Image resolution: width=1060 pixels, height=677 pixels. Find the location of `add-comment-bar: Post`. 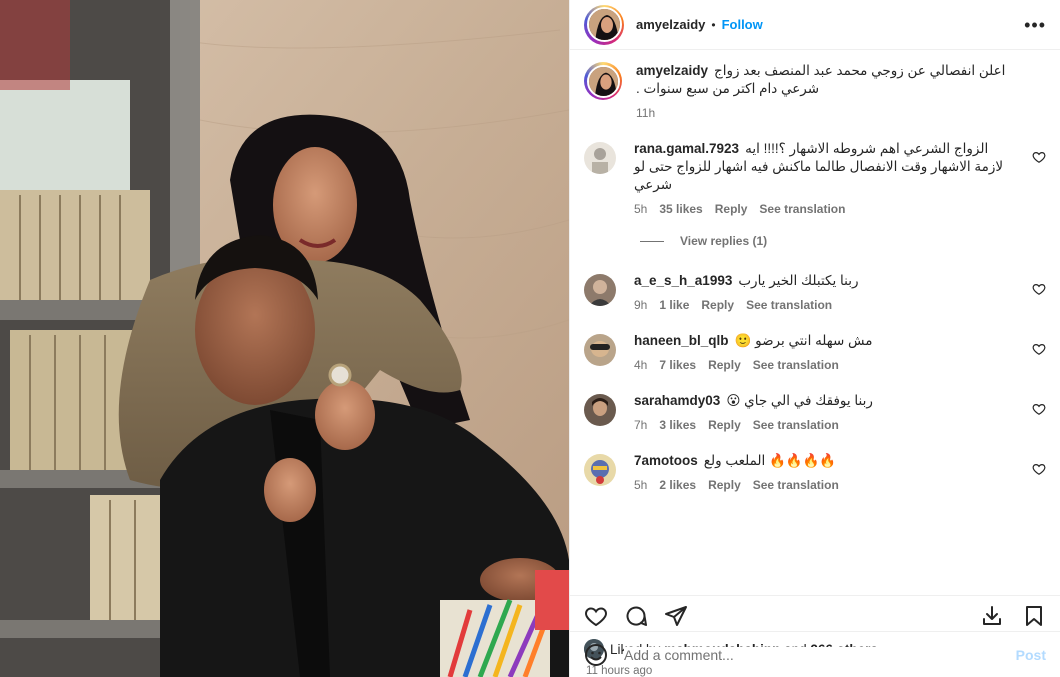

add-comment-bar: Post is located at coordinates (815, 654).